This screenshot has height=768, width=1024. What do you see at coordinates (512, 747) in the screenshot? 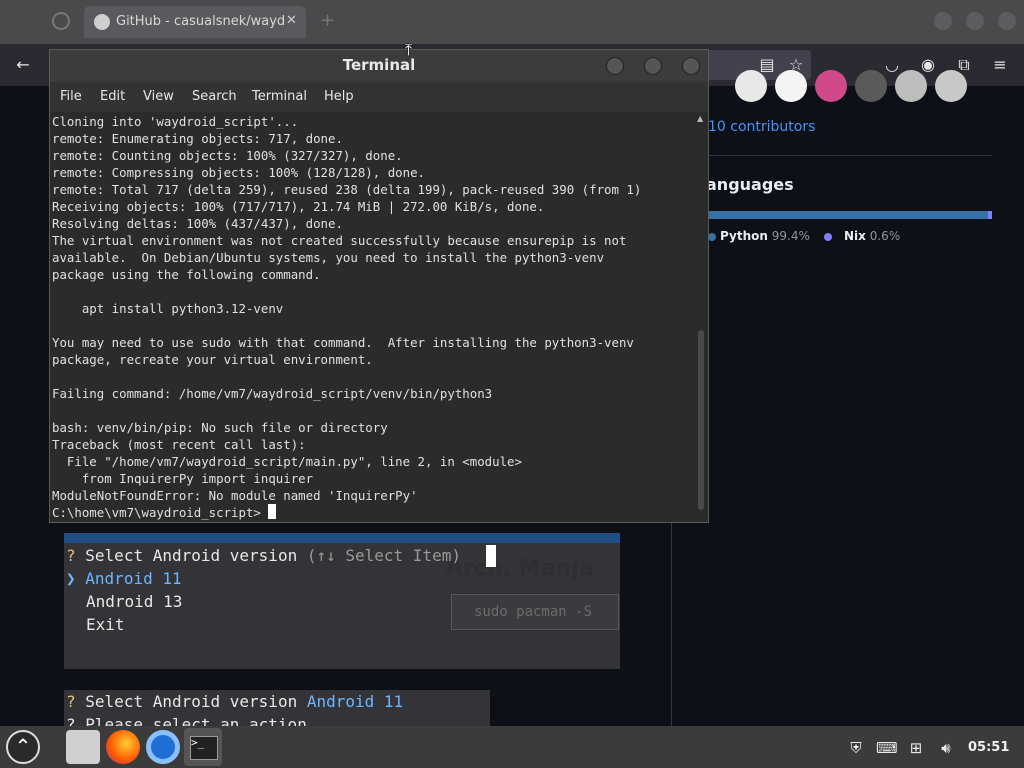
I see `taskbar: ⌃ >_` at bounding box center [512, 747].